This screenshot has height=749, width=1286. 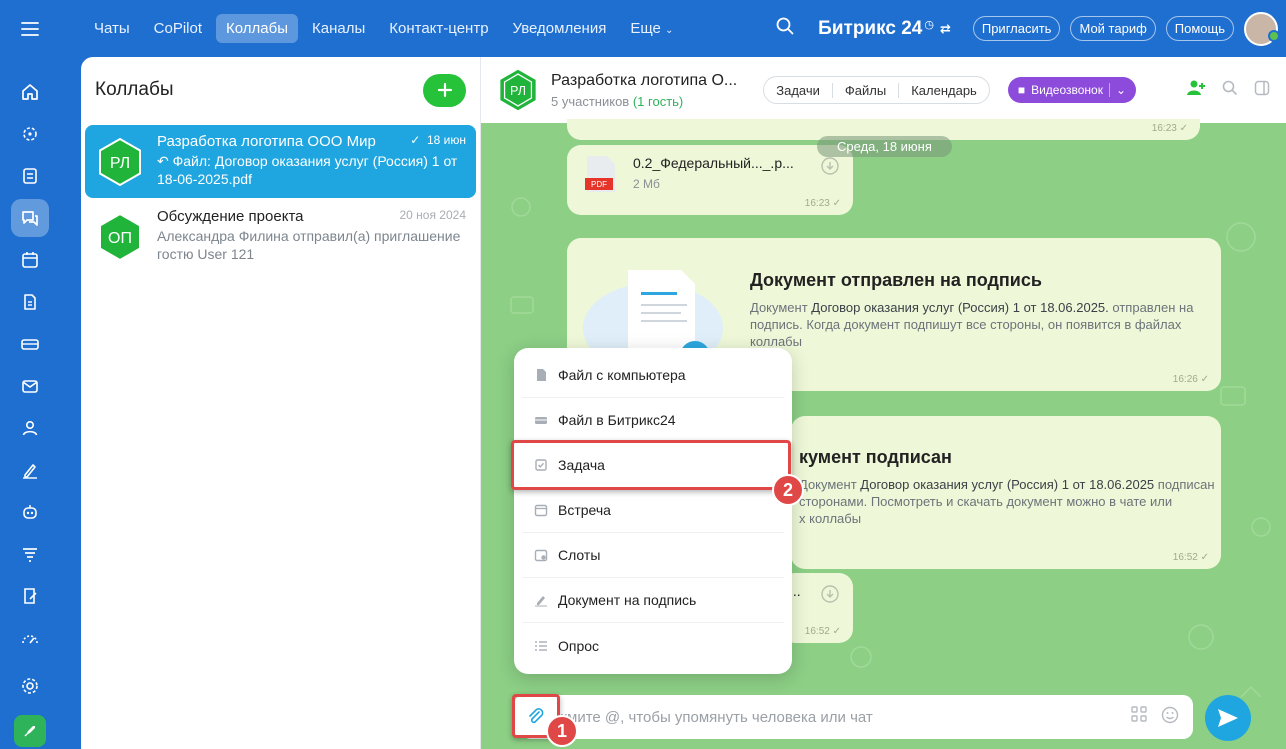 I want to click on menu-item-sign-document: Документ на подпись, so click(x=653, y=600).